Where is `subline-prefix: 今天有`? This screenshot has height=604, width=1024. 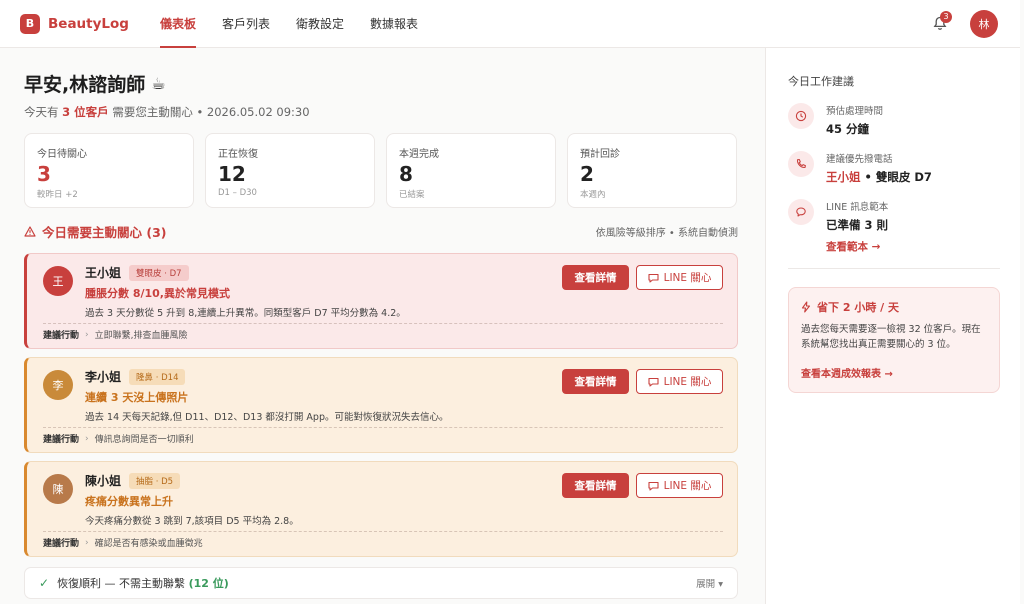
subline-prefix: 今天有 is located at coordinates (41, 112).